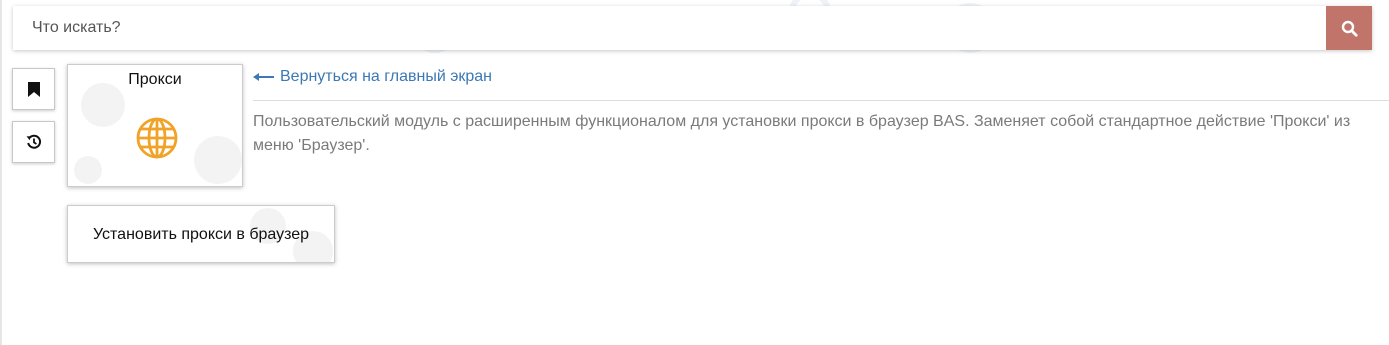  What do you see at coordinates (157, 138) in the screenshot?
I see `globe-icon` at bounding box center [157, 138].